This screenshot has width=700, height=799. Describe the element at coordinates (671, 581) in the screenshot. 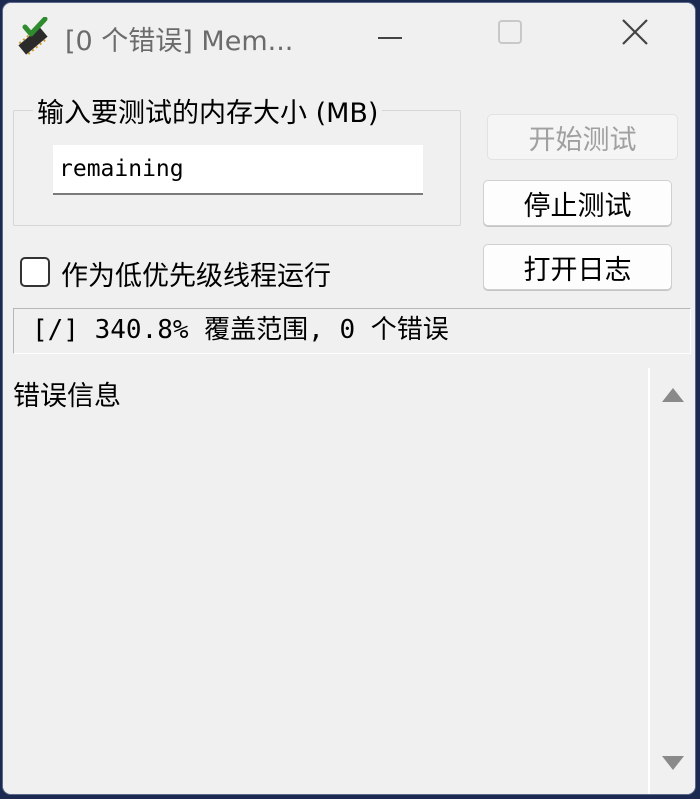

I see `vertical-scrollbar` at that location.